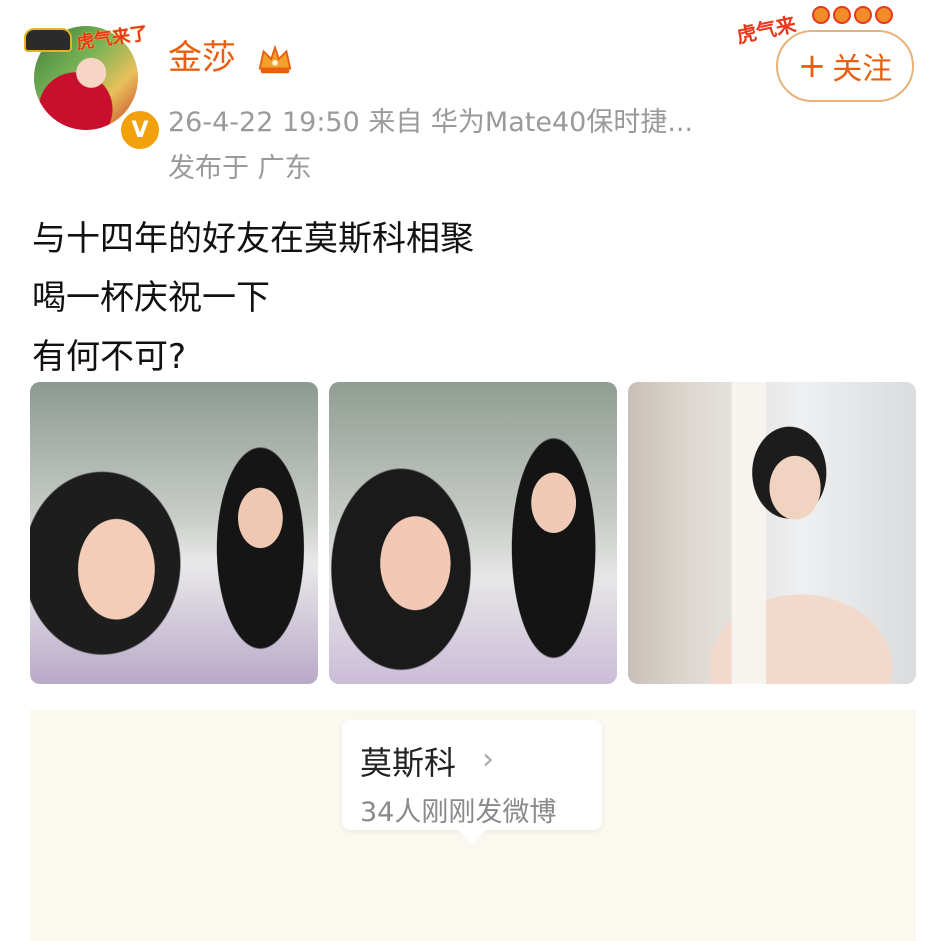  Describe the element at coordinates (275, 59) in the screenshot. I see `crown-icon` at that location.